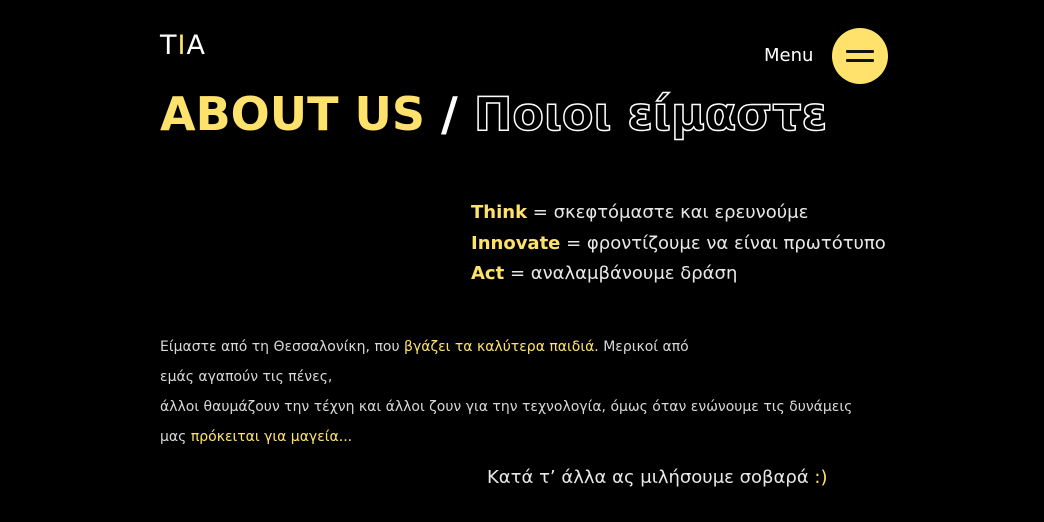 The image size is (1044, 522). What do you see at coordinates (246, 377) in the screenshot?
I see `paragraph-line: εμάς αγαπούν τις πένες,` at bounding box center [246, 377].